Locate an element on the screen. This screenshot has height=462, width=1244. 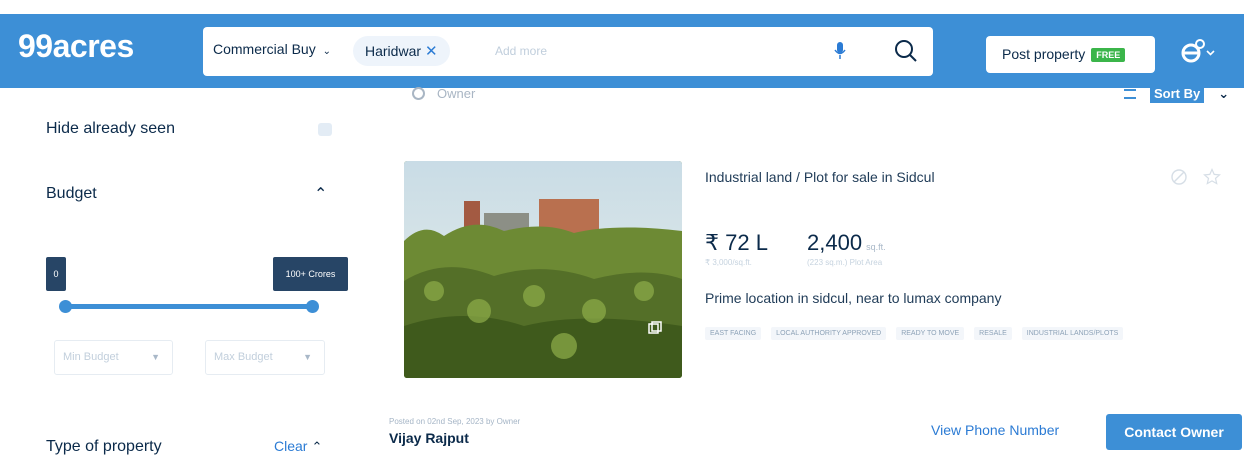
city-chip: Haridwar ✕ is located at coordinates (401, 51).